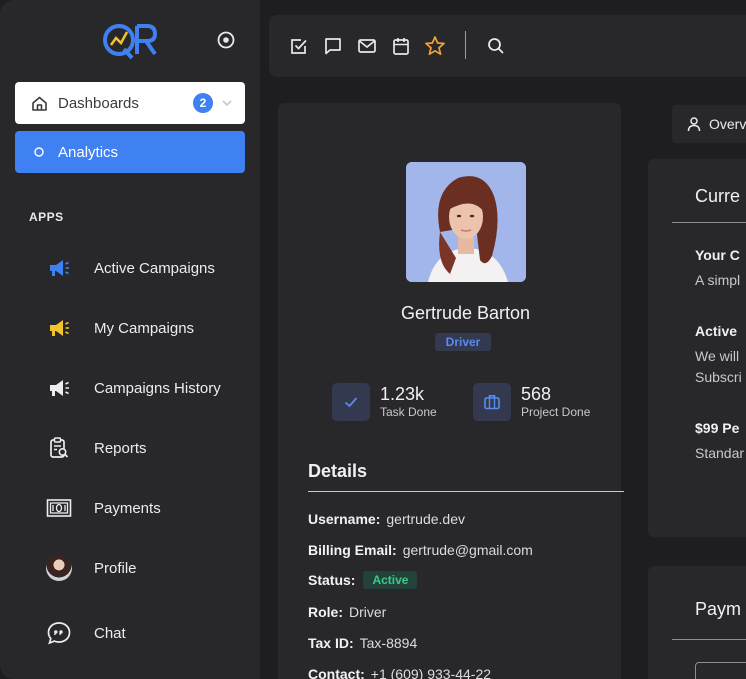 This screenshot has width=746, height=679. What do you see at coordinates (694, 124) in the screenshot?
I see `user-icon` at bounding box center [694, 124].